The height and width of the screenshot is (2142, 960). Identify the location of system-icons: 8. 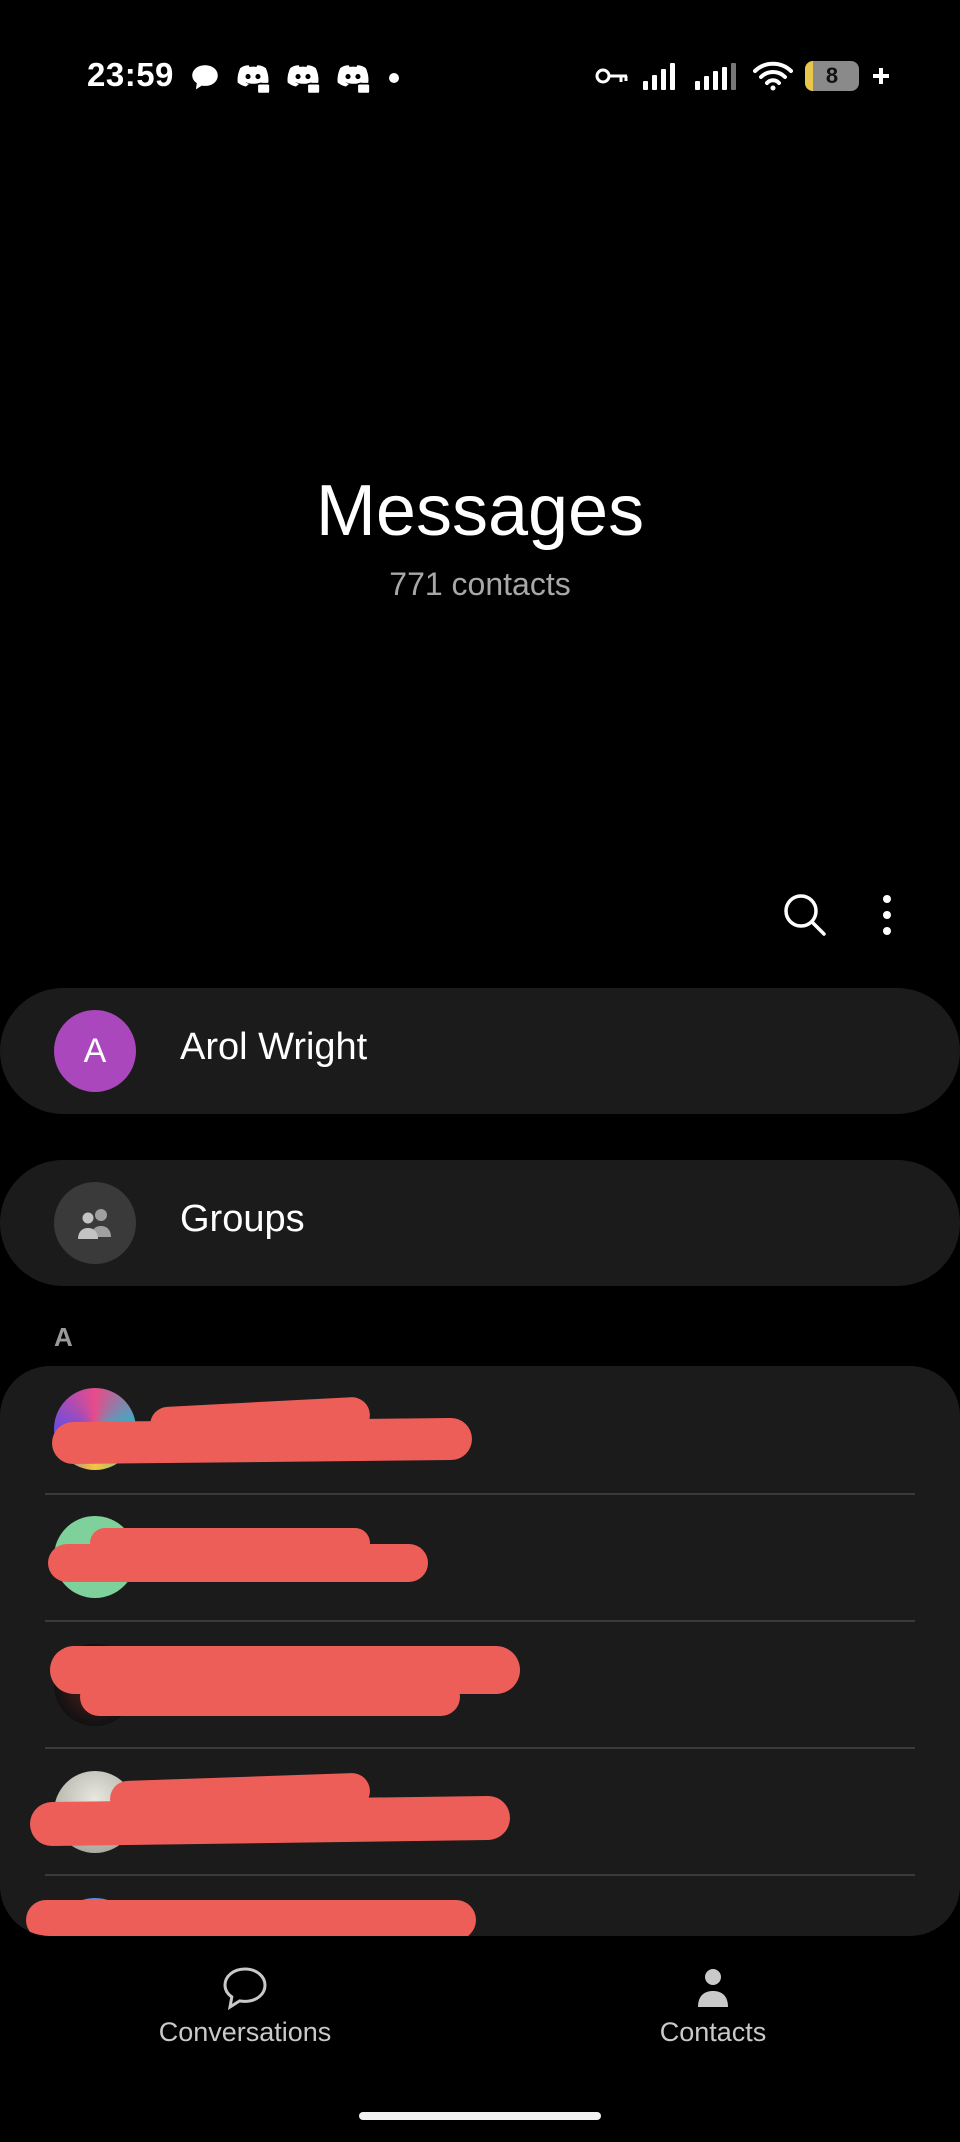
(743, 76).